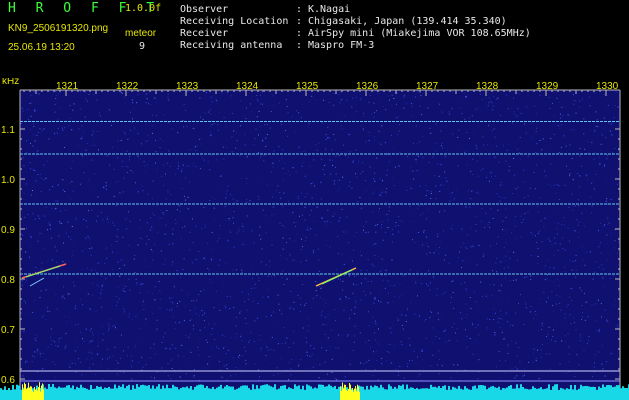  I want to click on x-tick-label: 1323, so click(187, 86).